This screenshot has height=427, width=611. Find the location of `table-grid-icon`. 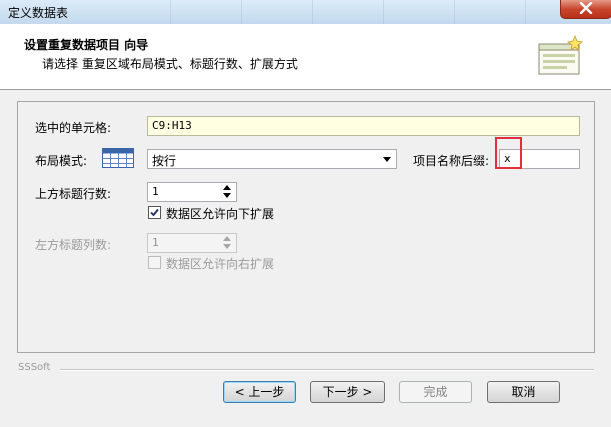

table-grid-icon is located at coordinates (118, 158).